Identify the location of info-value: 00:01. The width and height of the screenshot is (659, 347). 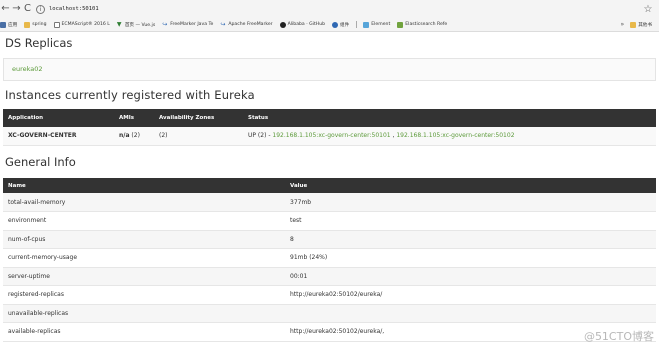
(470, 276).